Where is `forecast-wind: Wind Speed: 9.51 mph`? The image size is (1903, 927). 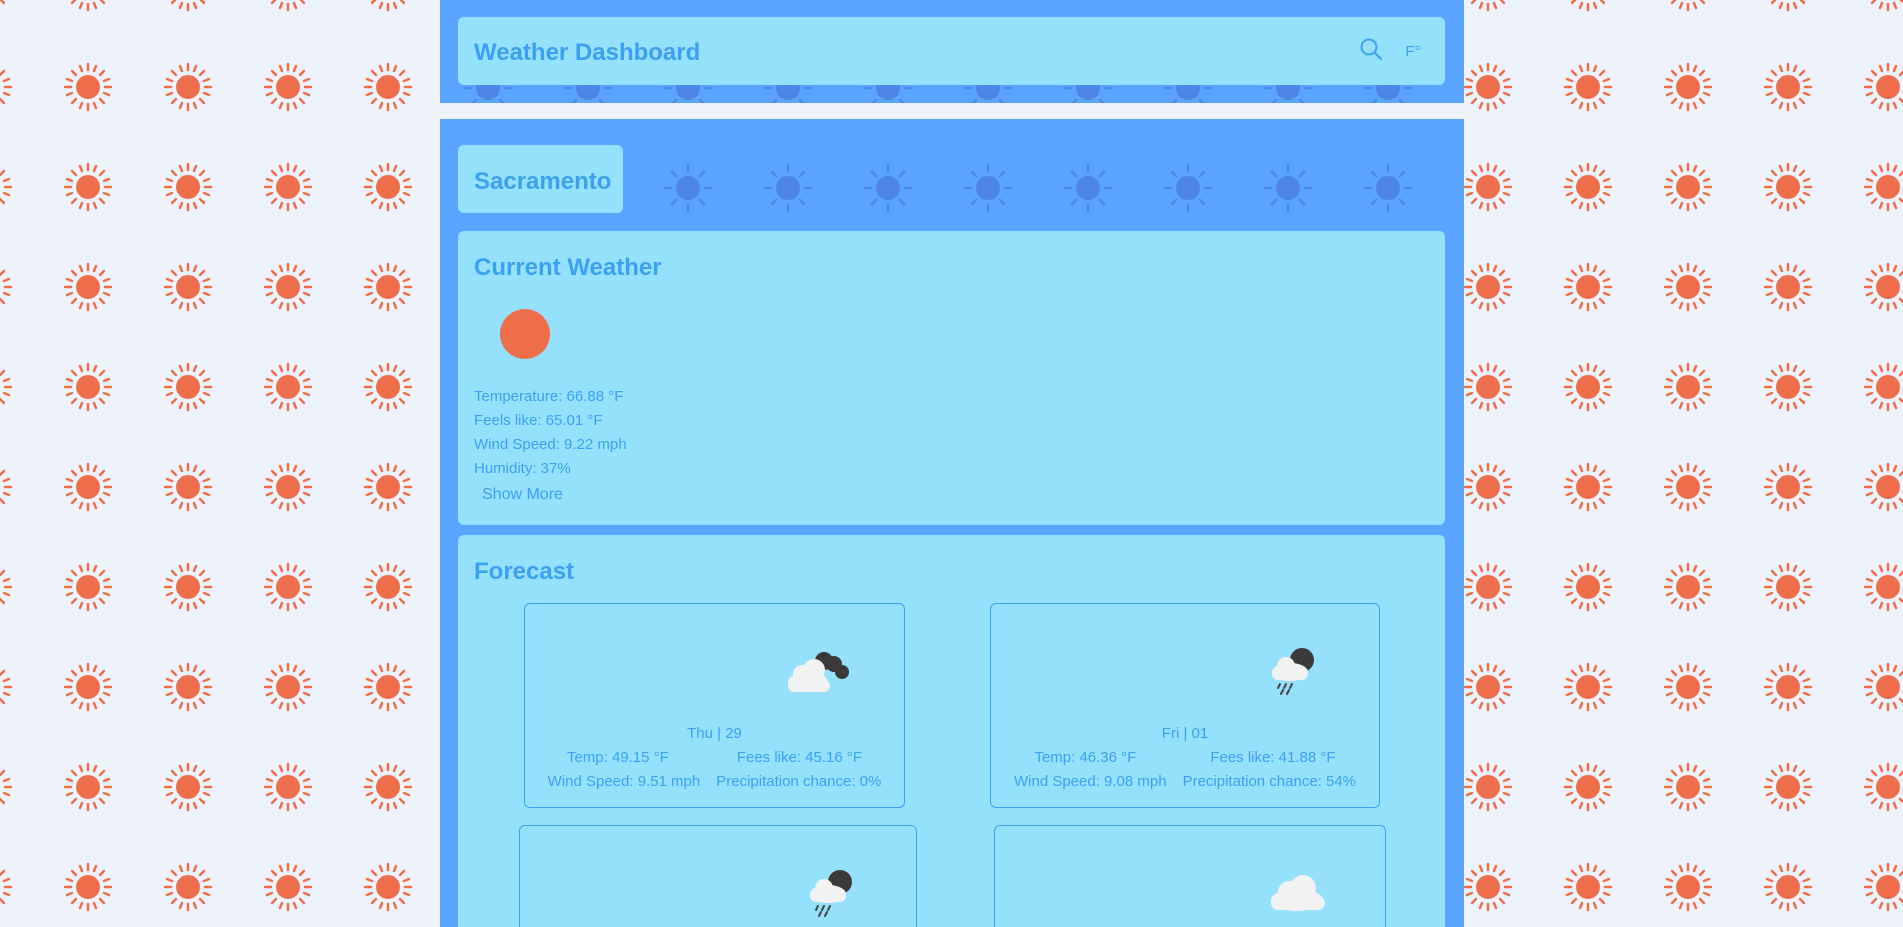
forecast-wind: Wind Speed: 9.51 mph is located at coordinates (624, 781).